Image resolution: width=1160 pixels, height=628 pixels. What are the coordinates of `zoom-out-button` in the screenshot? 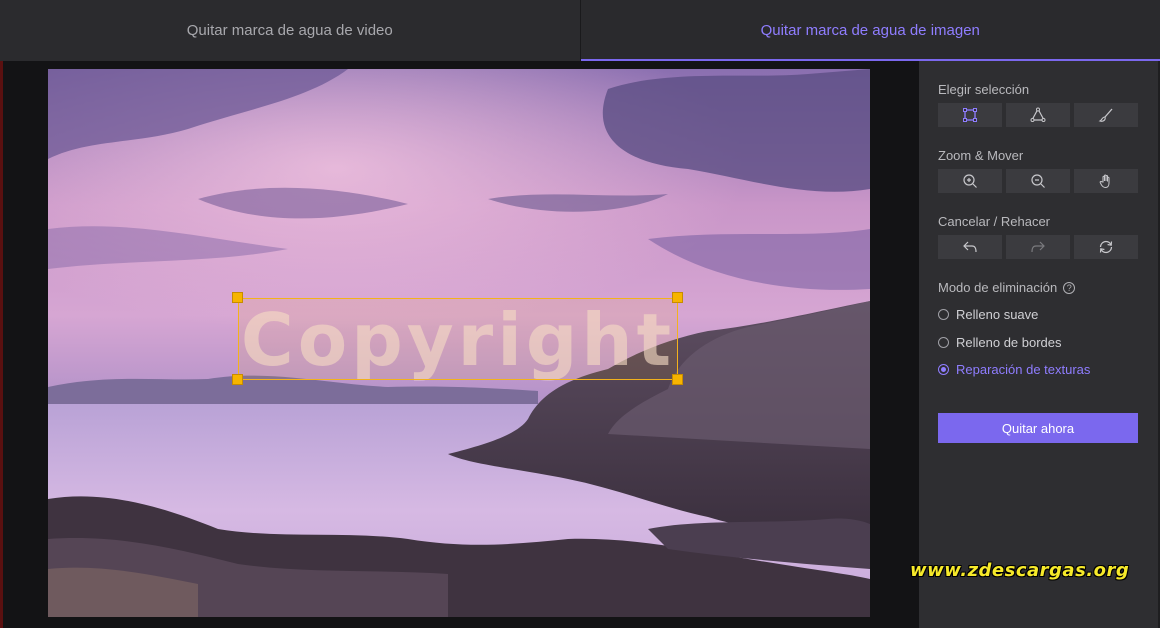 It's located at (1038, 181).